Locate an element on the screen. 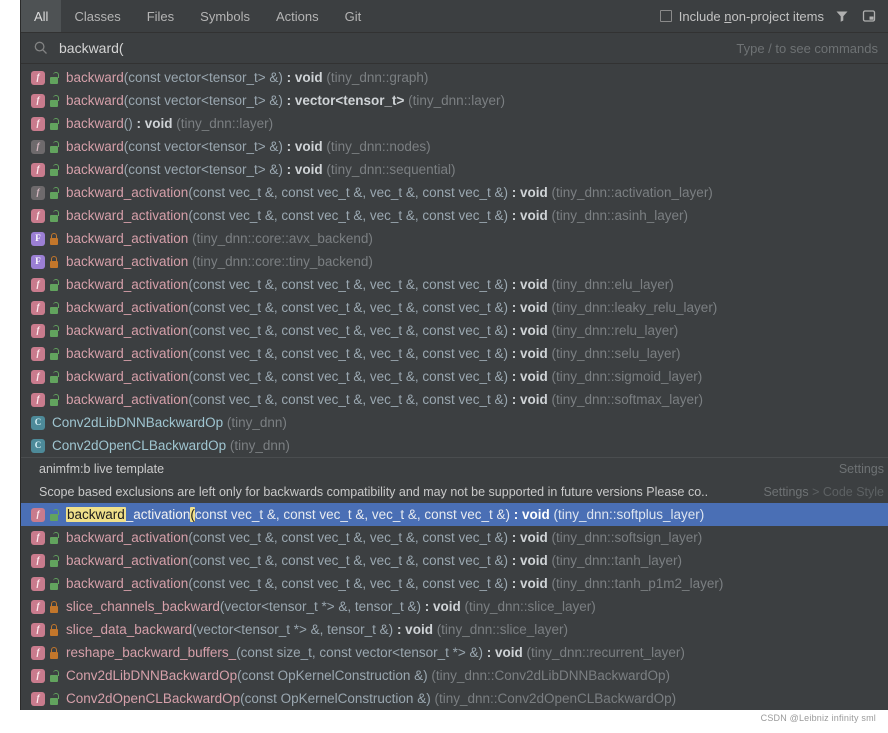 Image resolution: width=888 pixels, height=733 pixels. meta-row-action-label: Settings is located at coordinates (861, 469).